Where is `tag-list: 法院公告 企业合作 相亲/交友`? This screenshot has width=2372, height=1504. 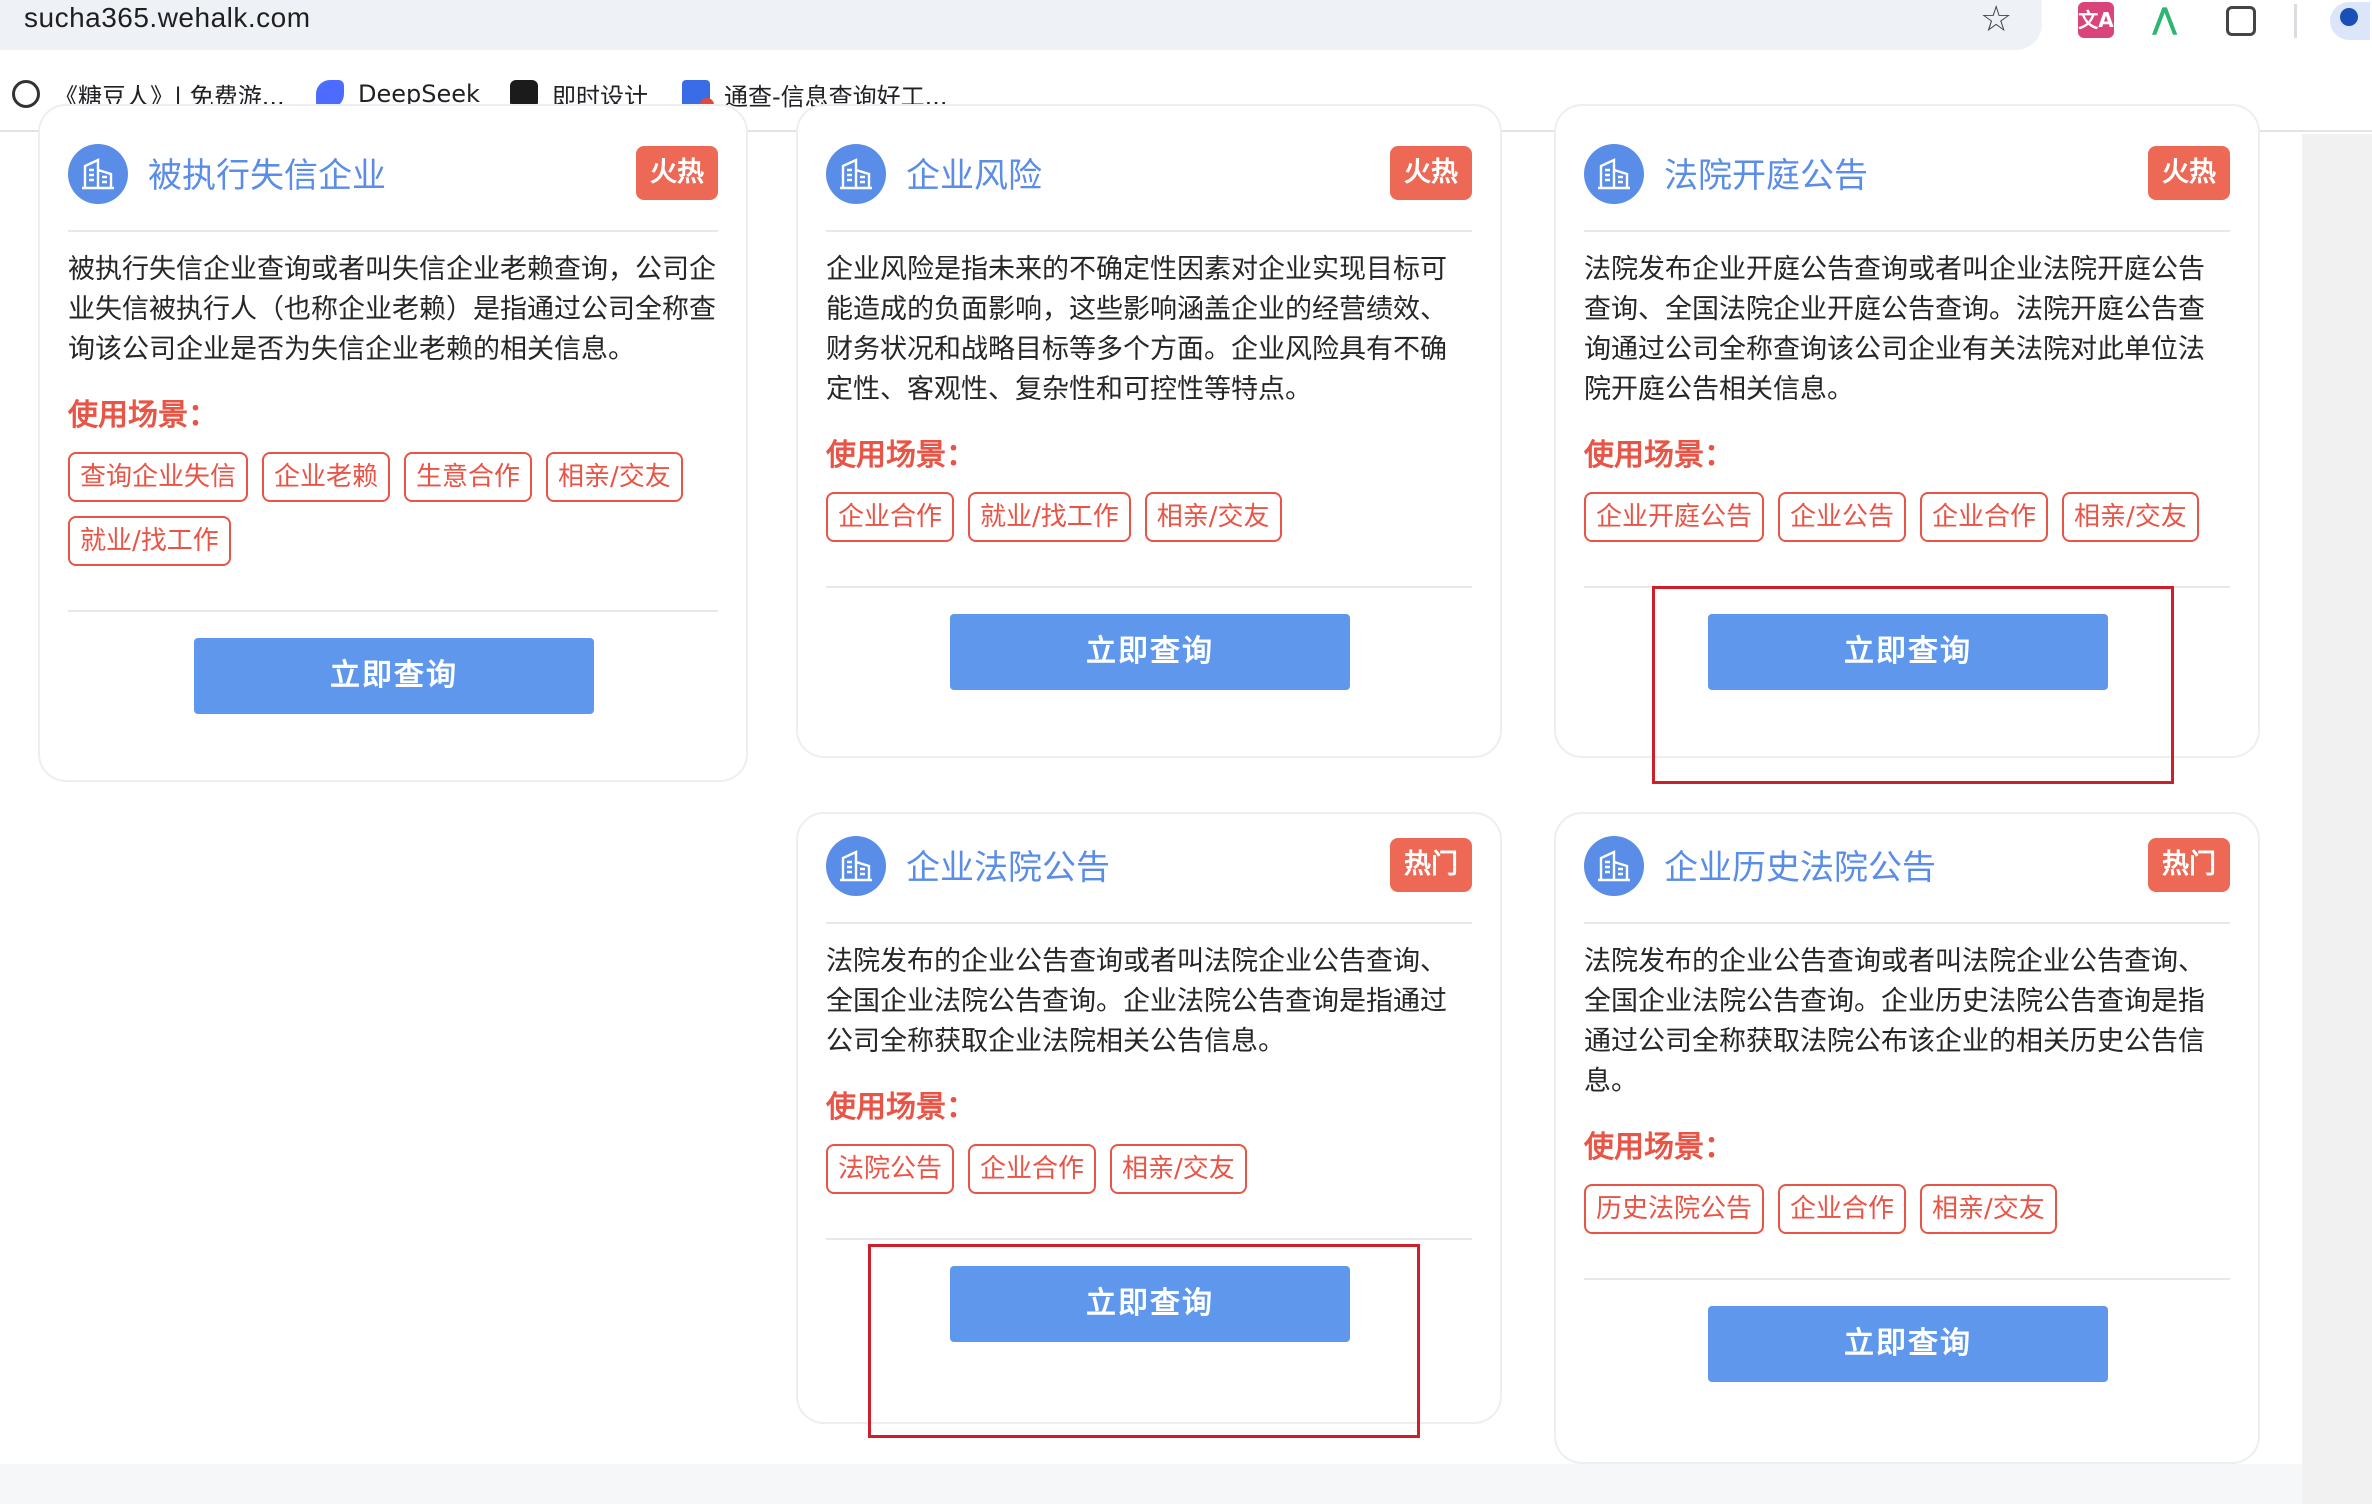
tag-list: 法院公告 企业合作 相亲/交友 is located at coordinates (1149, 1169).